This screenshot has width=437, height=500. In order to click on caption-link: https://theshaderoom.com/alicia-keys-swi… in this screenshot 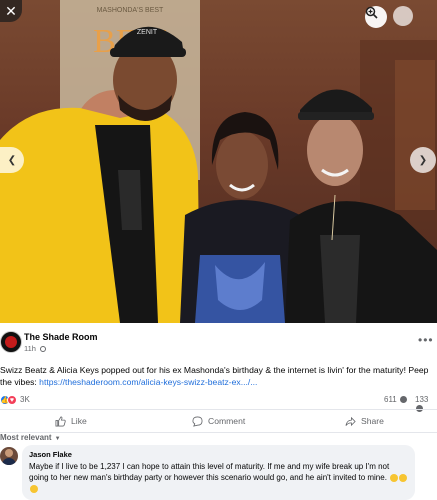, I will do `click(148, 382)`.